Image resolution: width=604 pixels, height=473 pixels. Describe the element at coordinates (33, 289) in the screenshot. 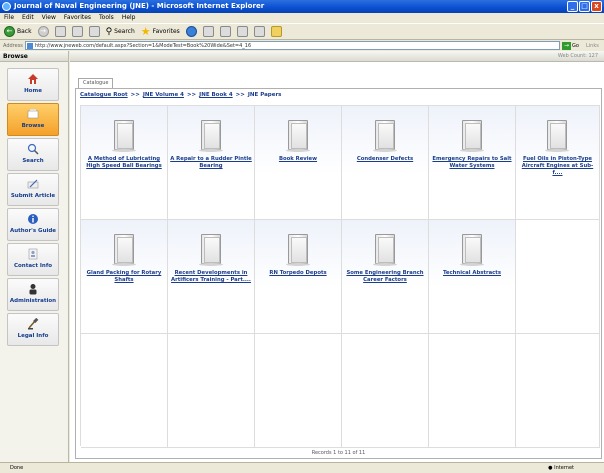

I see `admin-icon` at that location.